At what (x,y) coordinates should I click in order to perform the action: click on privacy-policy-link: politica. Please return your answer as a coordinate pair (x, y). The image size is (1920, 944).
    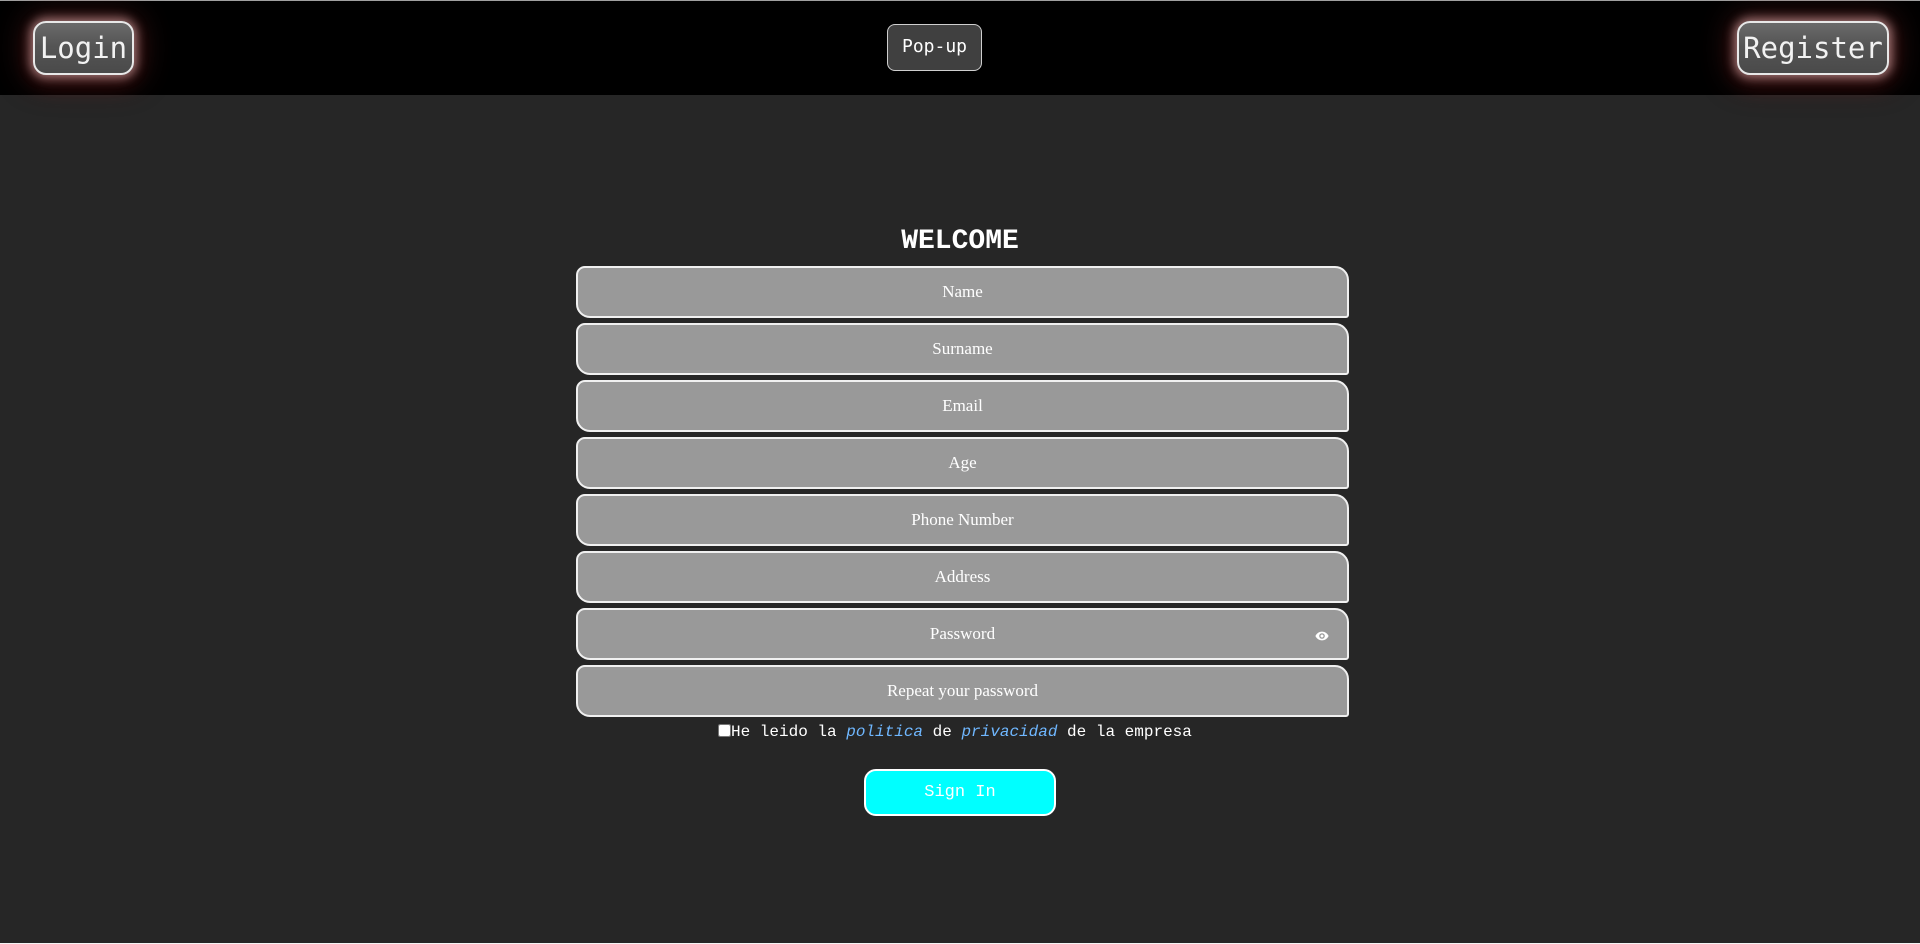
    Looking at the image, I should click on (884, 732).